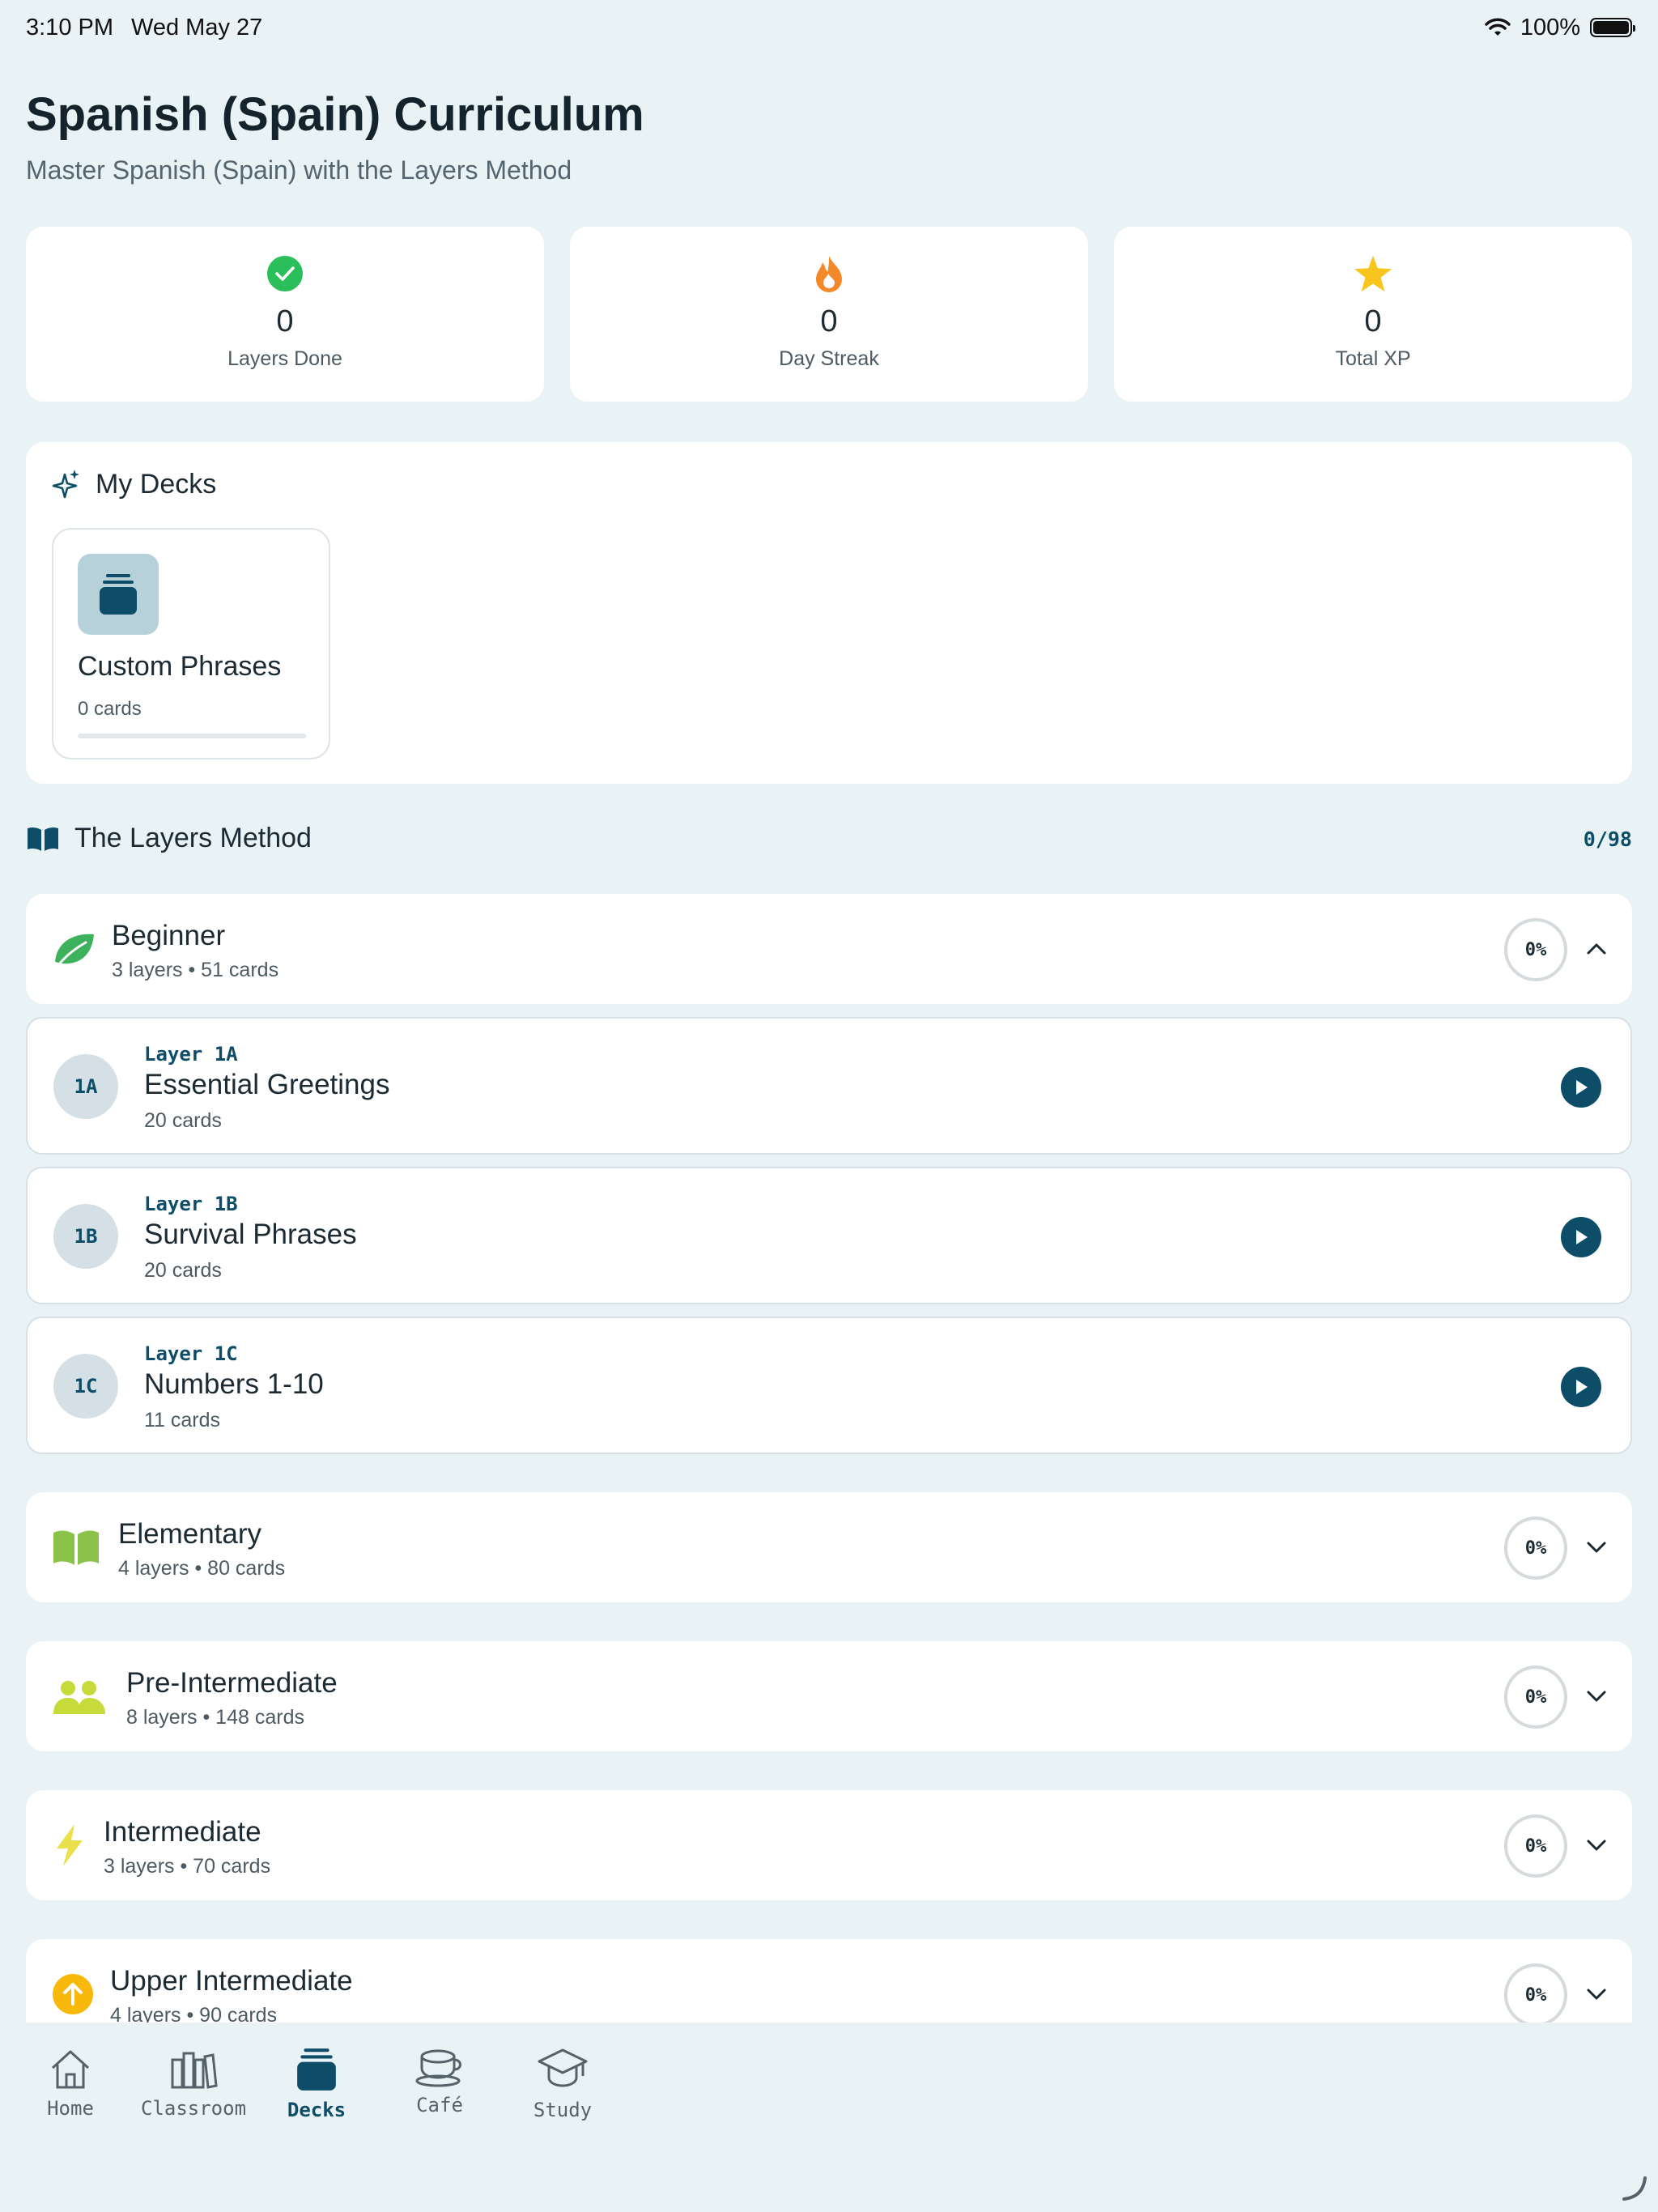 Image resolution: width=1658 pixels, height=2212 pixels. What do you see at coordinates (85, 1237) in the screenshot?
I see `layer-badge: 1B` at bounding box center [85, 1237].